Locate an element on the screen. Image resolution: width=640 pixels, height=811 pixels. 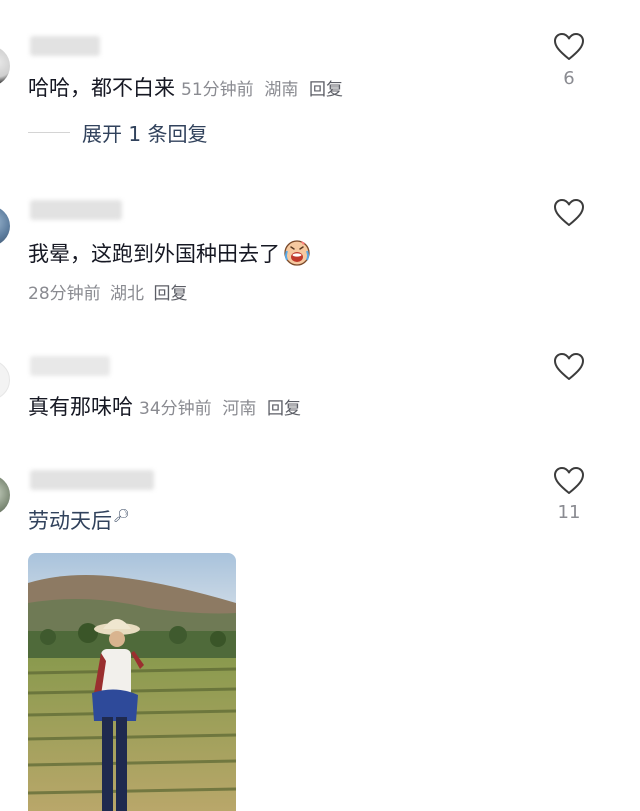
comment-meta: 28分钟前 湖北 回复 is located at coordinates (107, 291).